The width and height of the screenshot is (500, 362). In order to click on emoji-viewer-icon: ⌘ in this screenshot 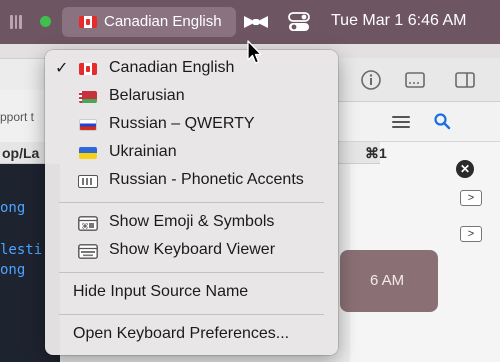, I will do `click(88, 223)`.